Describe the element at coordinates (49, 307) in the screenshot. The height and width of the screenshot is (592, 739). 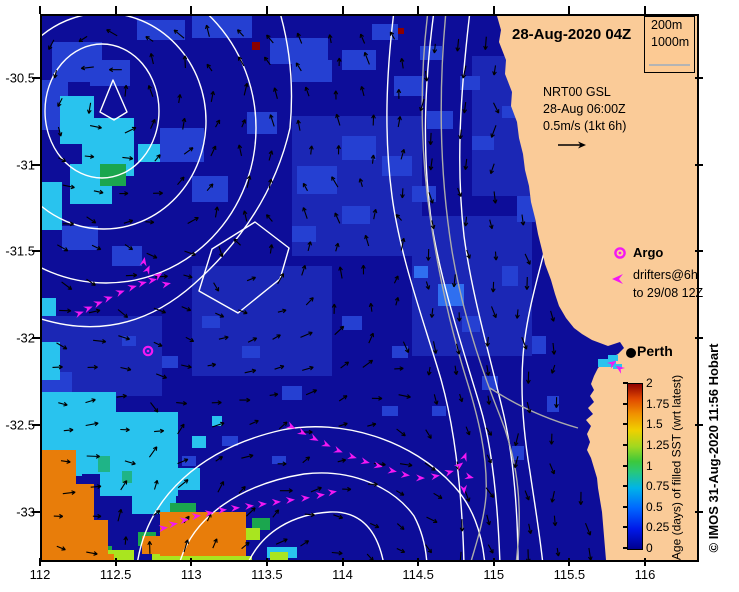
I see `sst-age-patch-cyan` at that location.